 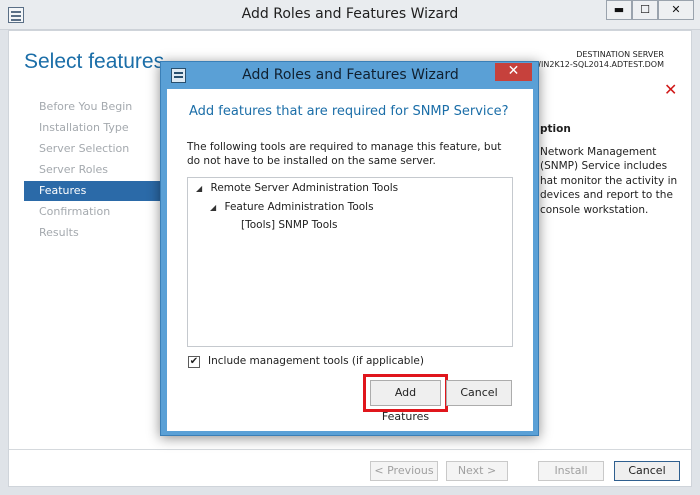 What do you see at coordinates (350, 14) in the screenshot?
I see `window-title: Add Roles and Features Wizard` at bounding box center [350, 14].